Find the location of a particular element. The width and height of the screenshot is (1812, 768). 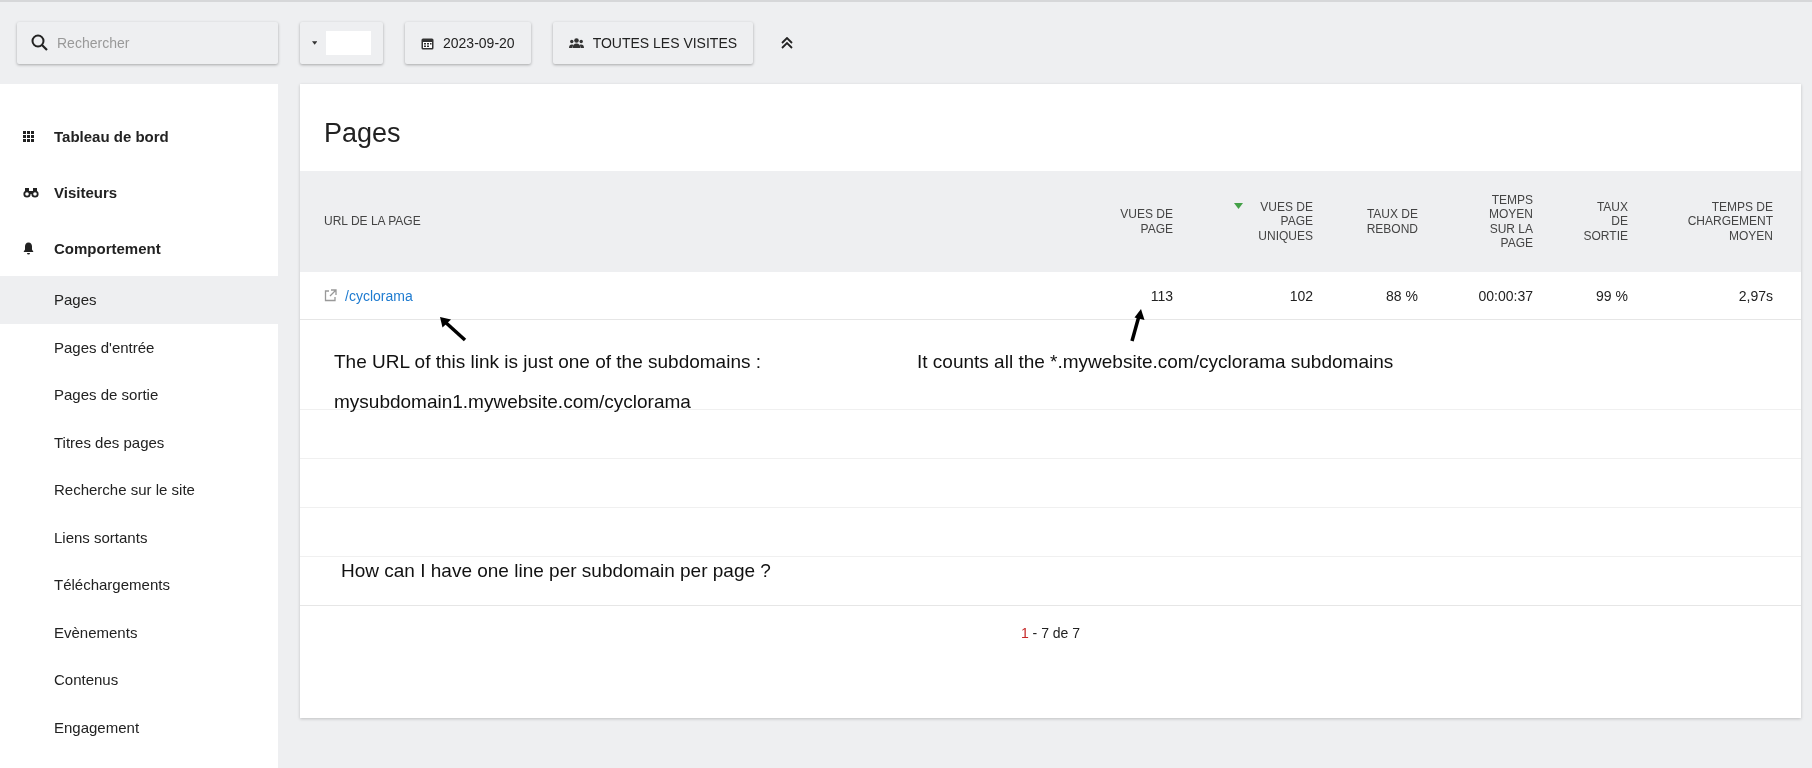

column-header: VUES DE PAGE is located at coordinates (1108, 221).